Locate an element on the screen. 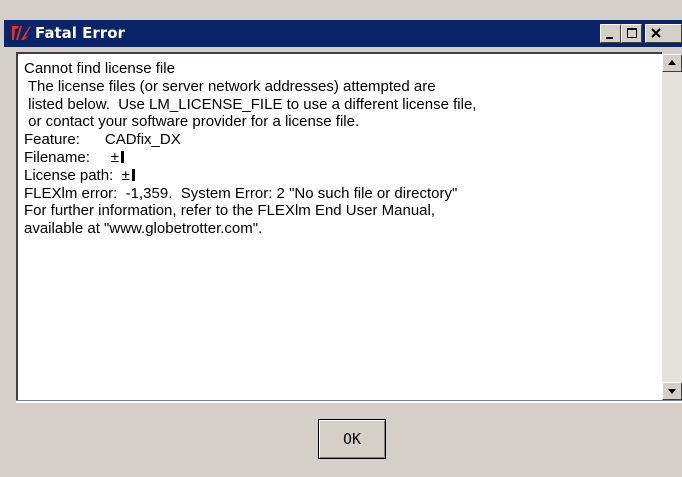 The height and width of the screenshot is (477, 682). arrow-up-icon is located at coordinates (672, 62).